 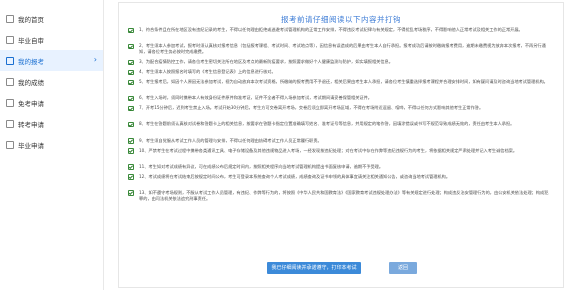 I want to click on home-icon, so click(x=10, y=18).